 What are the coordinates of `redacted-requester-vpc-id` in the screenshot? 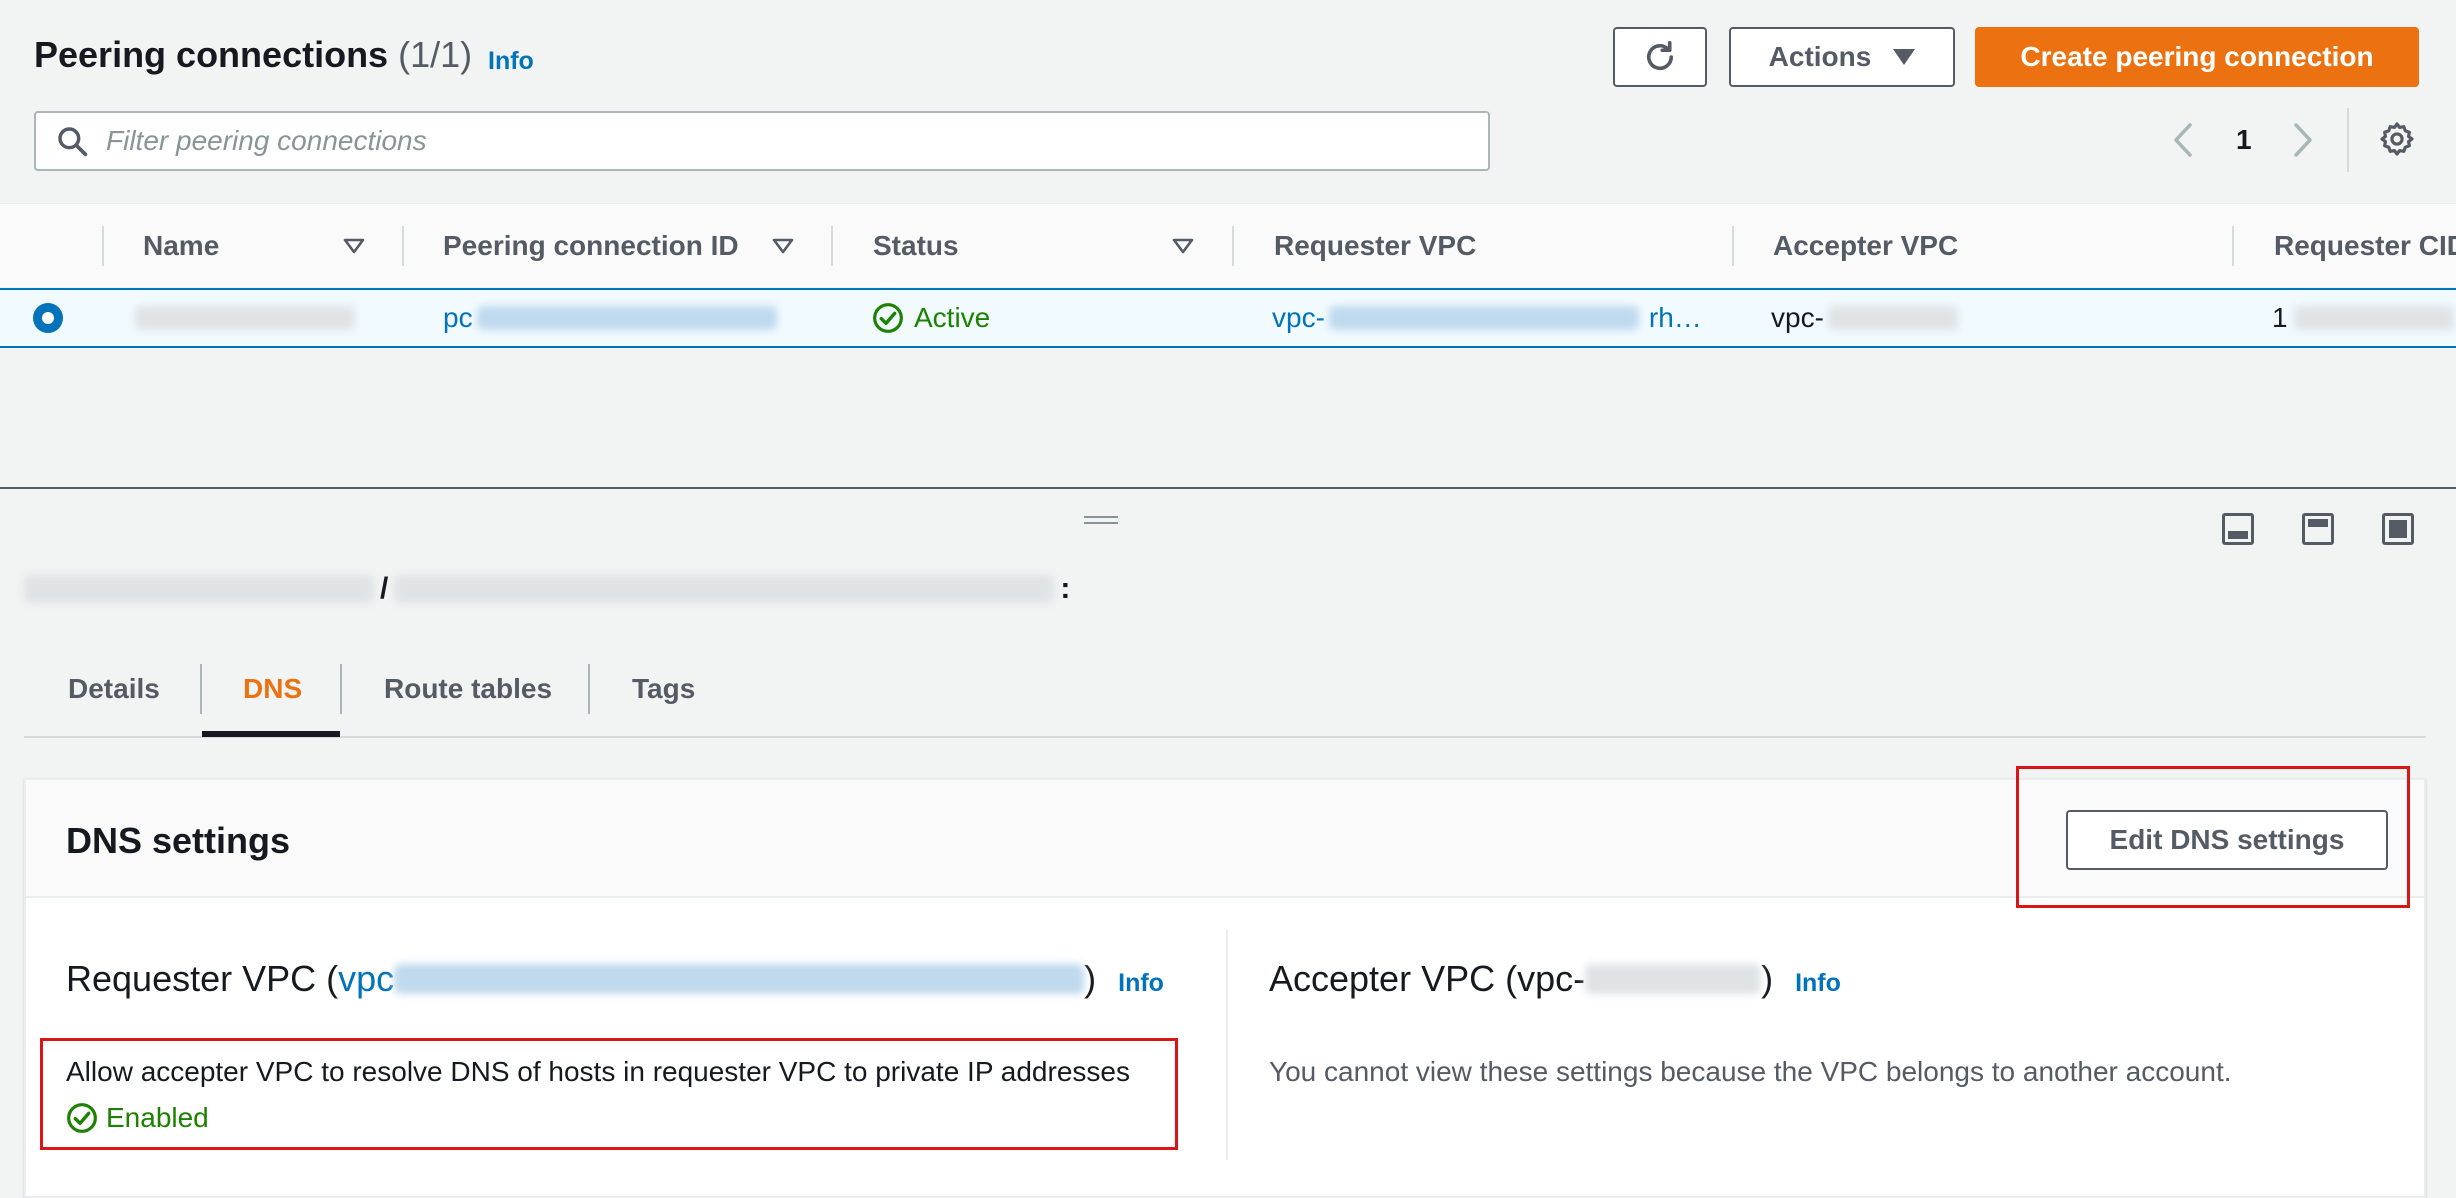 It's located at (739, 979).